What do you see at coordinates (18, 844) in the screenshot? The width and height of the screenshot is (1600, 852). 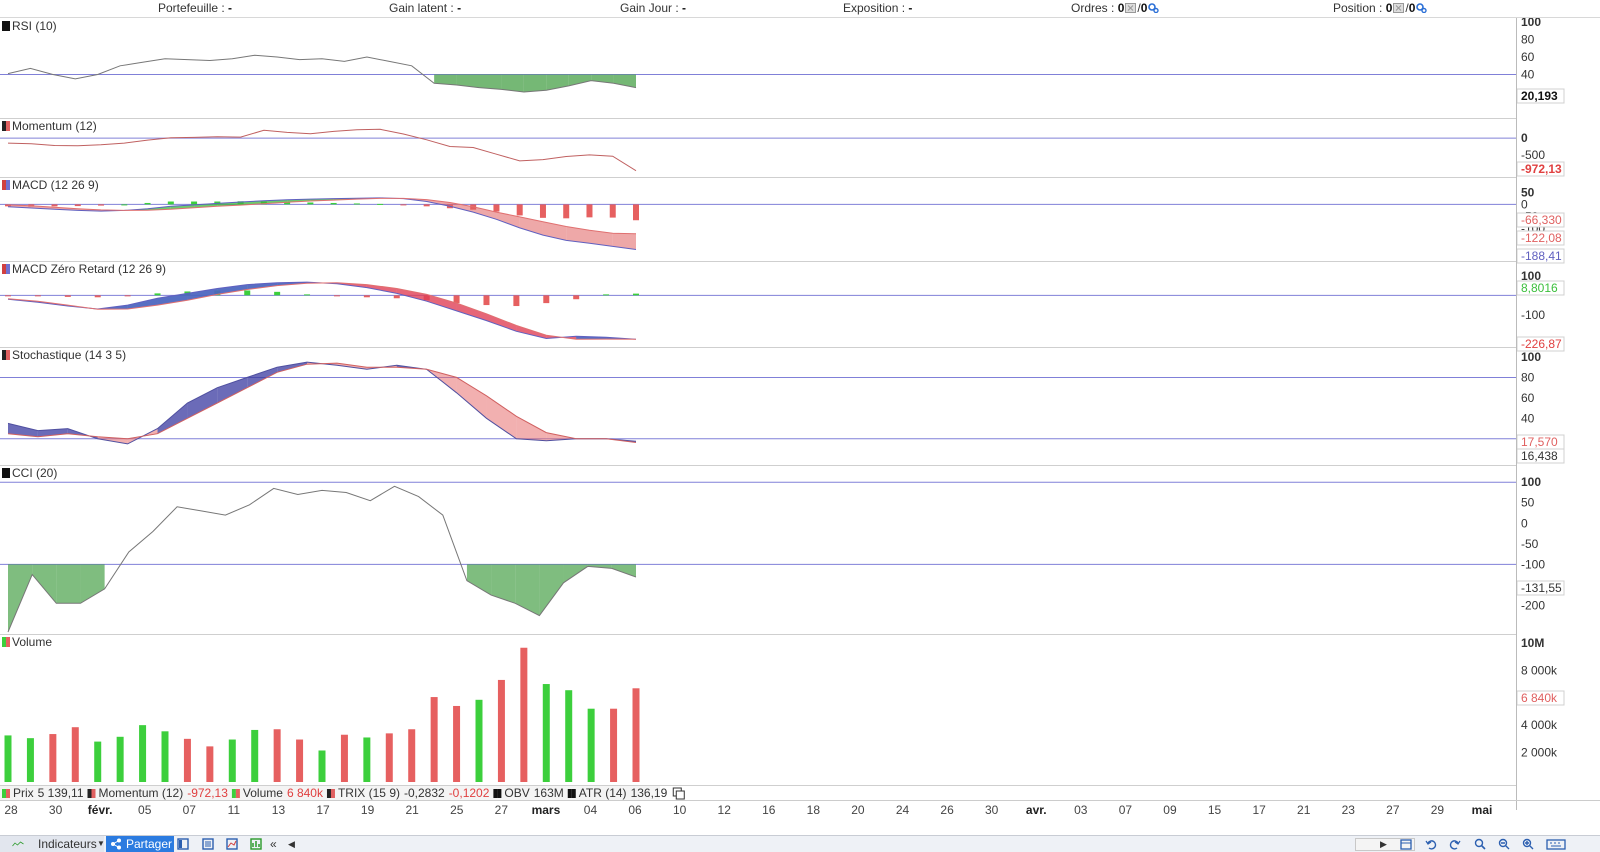 I see `indicators-icon` at bounding box center [18, 844].